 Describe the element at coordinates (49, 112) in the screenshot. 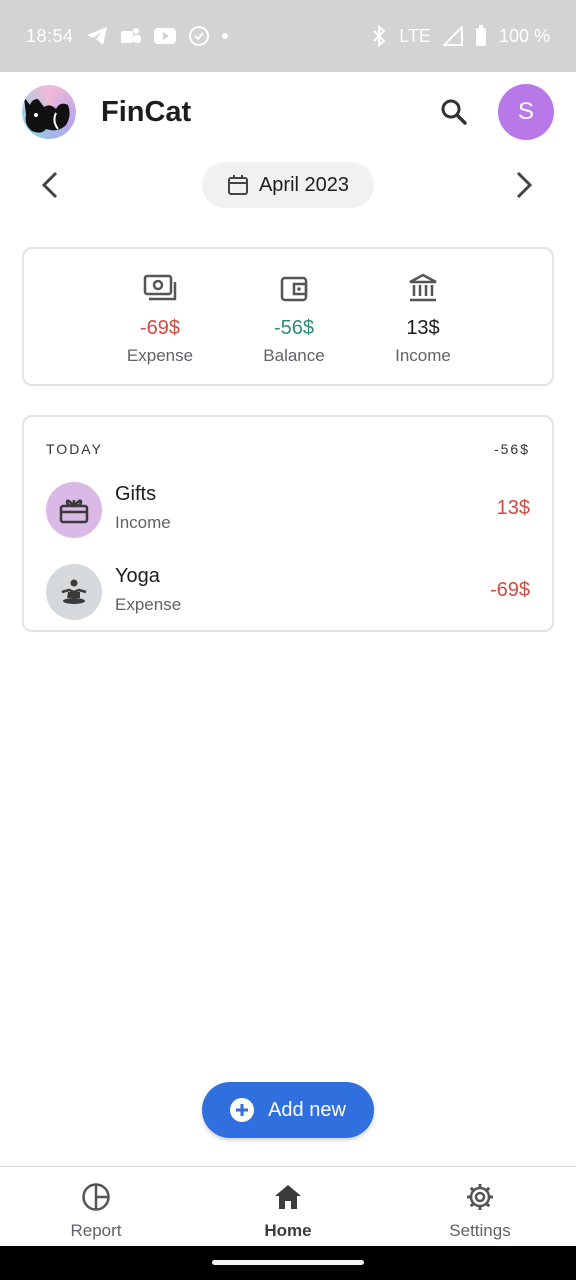

I see `cat-logo-icon` at that location.